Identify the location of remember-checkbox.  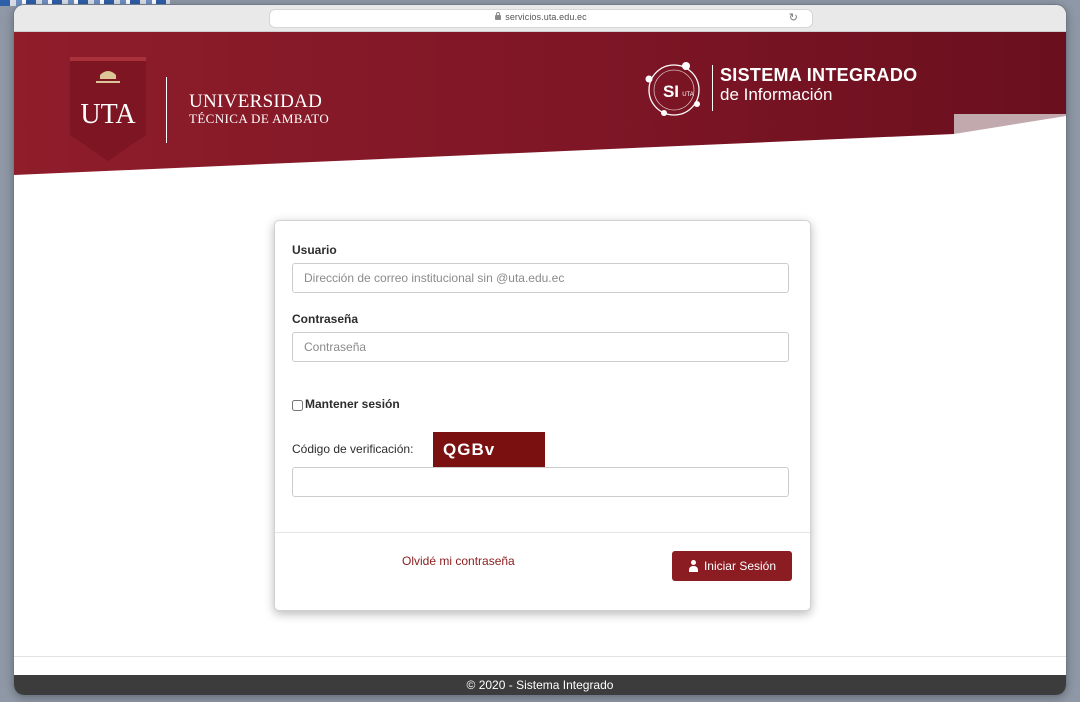
(297, 405).